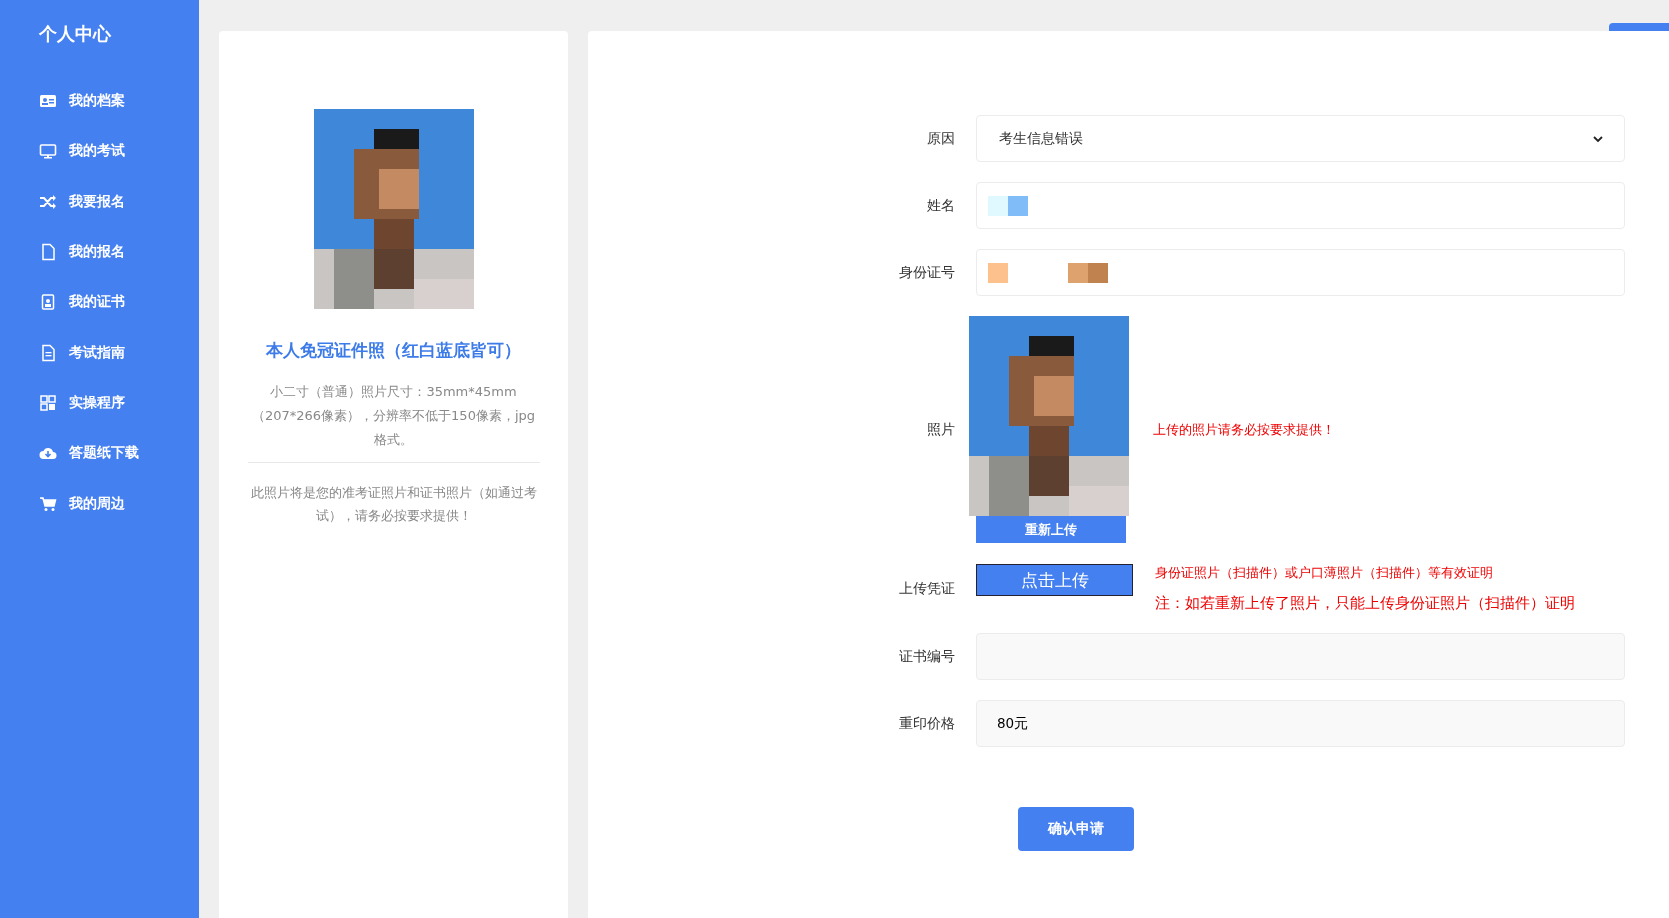 The height and width of the screenshot is (918, 1669). Describe the element at coordinates (926, 656) in the screenshot. I see `field-label: 证书编号` at that location.